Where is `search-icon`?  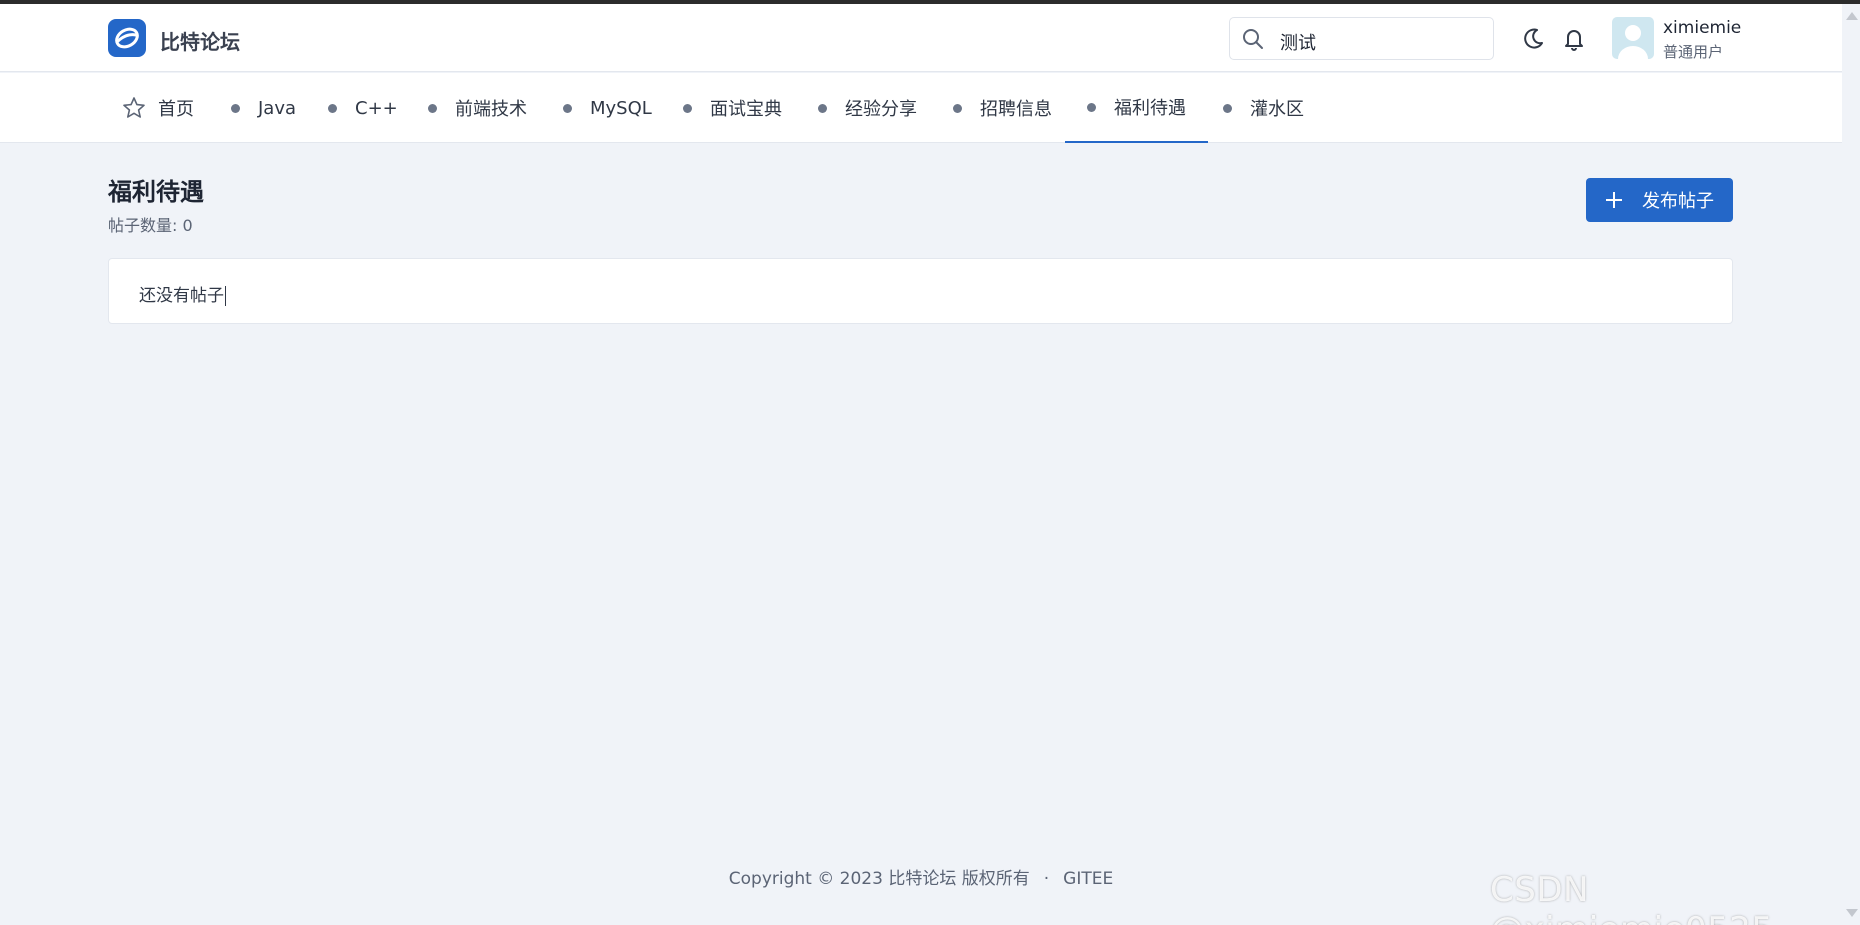 search-icon is located at coordinates (1253, 39).